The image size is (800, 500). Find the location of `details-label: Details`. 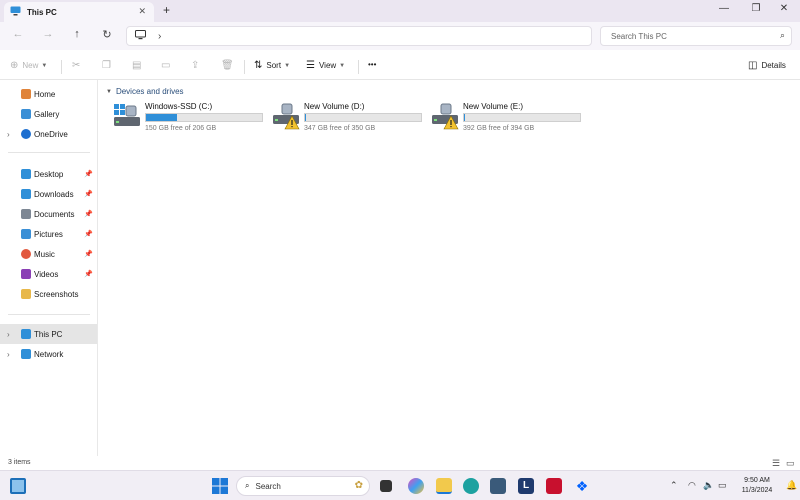

details-label: Details is located at coordinates (773, 65).